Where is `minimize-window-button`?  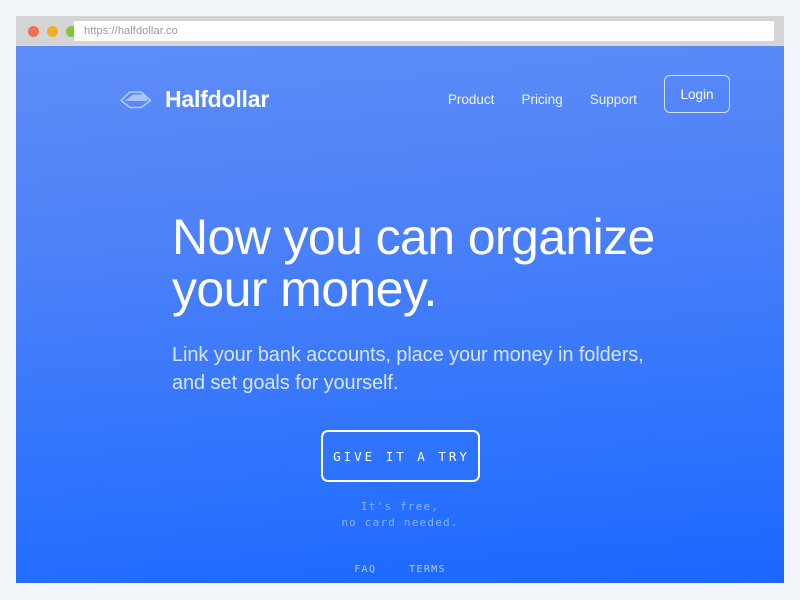
minimize-window-button is located at coordinates (52, 31).